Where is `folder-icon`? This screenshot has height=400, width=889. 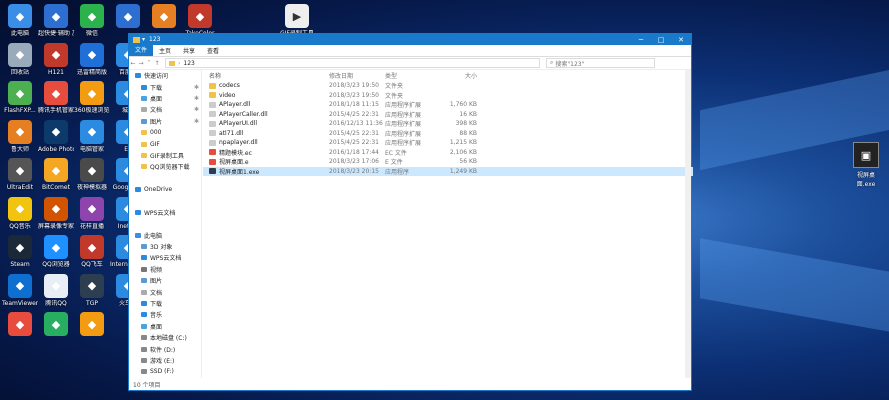 folder-icon is located at coordinates (212, 95).